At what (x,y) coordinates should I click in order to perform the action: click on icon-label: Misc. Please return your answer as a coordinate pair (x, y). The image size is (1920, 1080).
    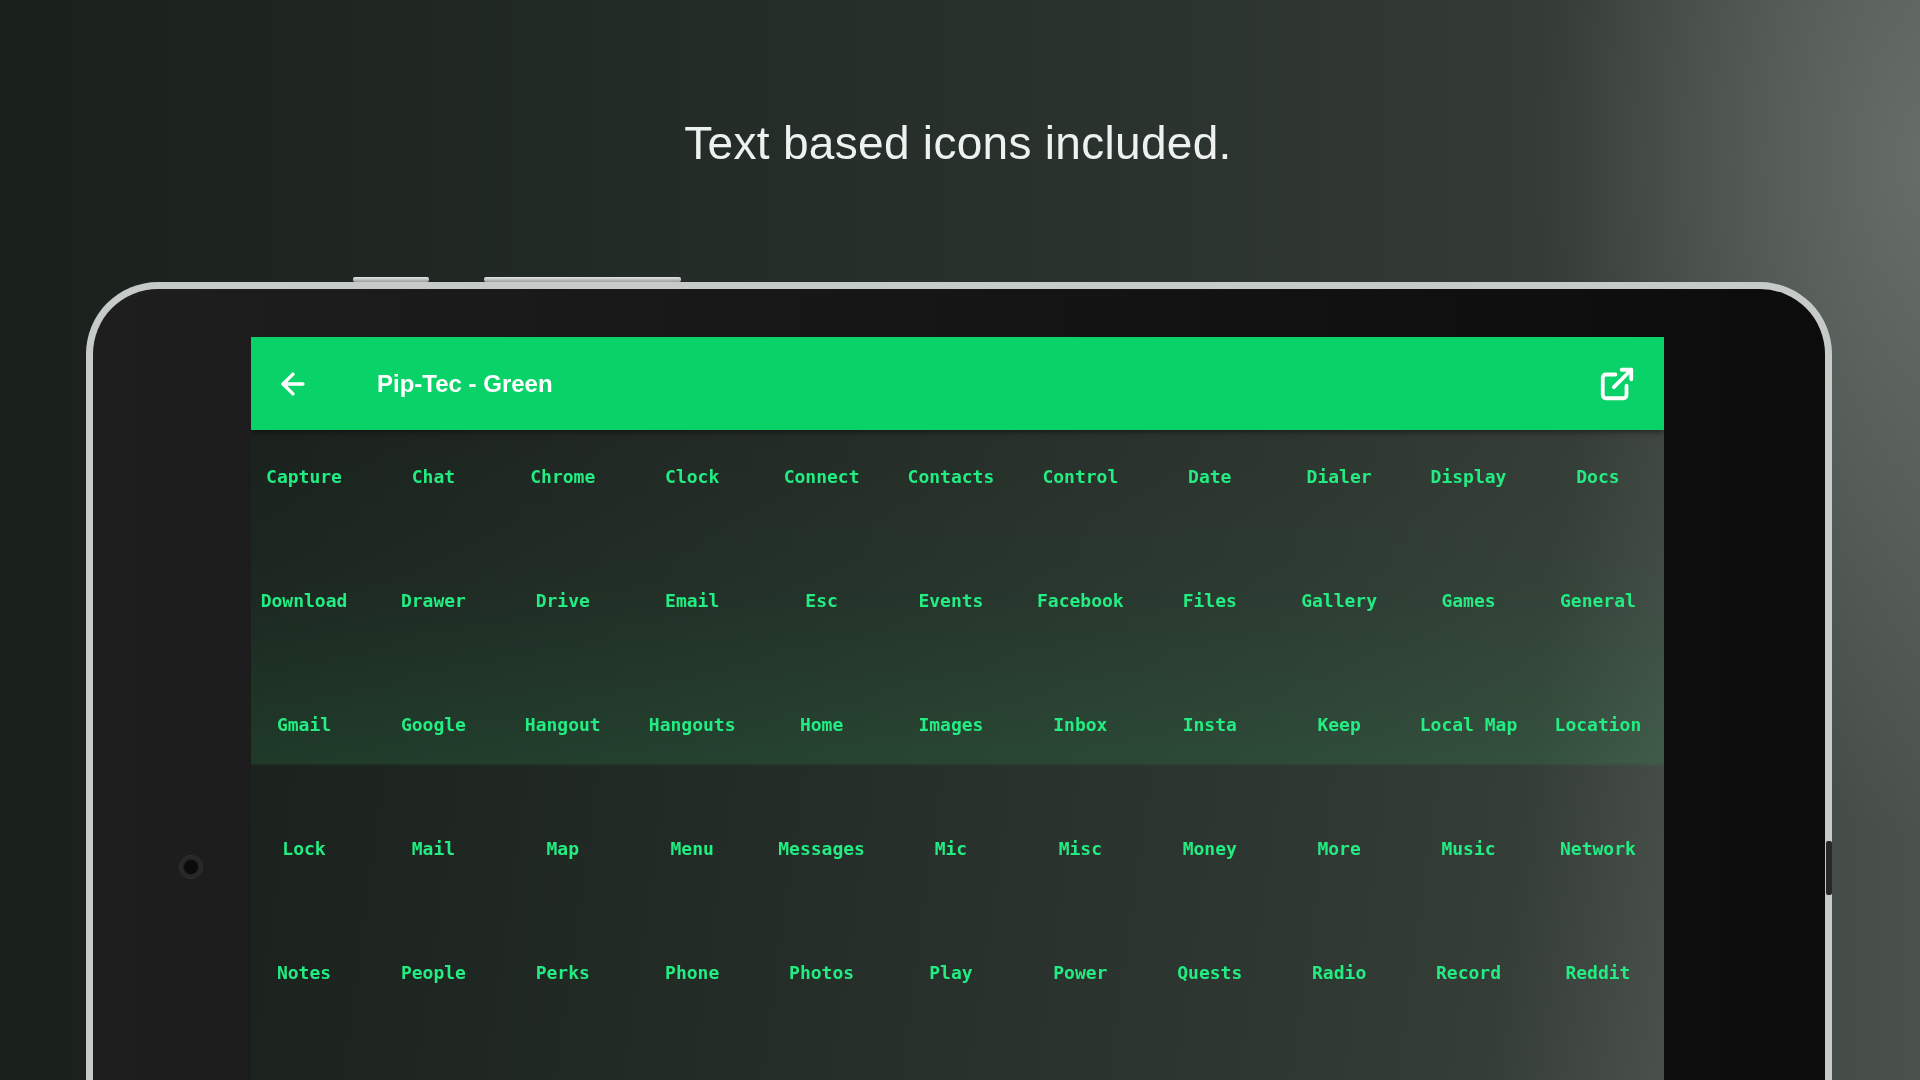
    Looking at the image, I should click on (1080, 849).